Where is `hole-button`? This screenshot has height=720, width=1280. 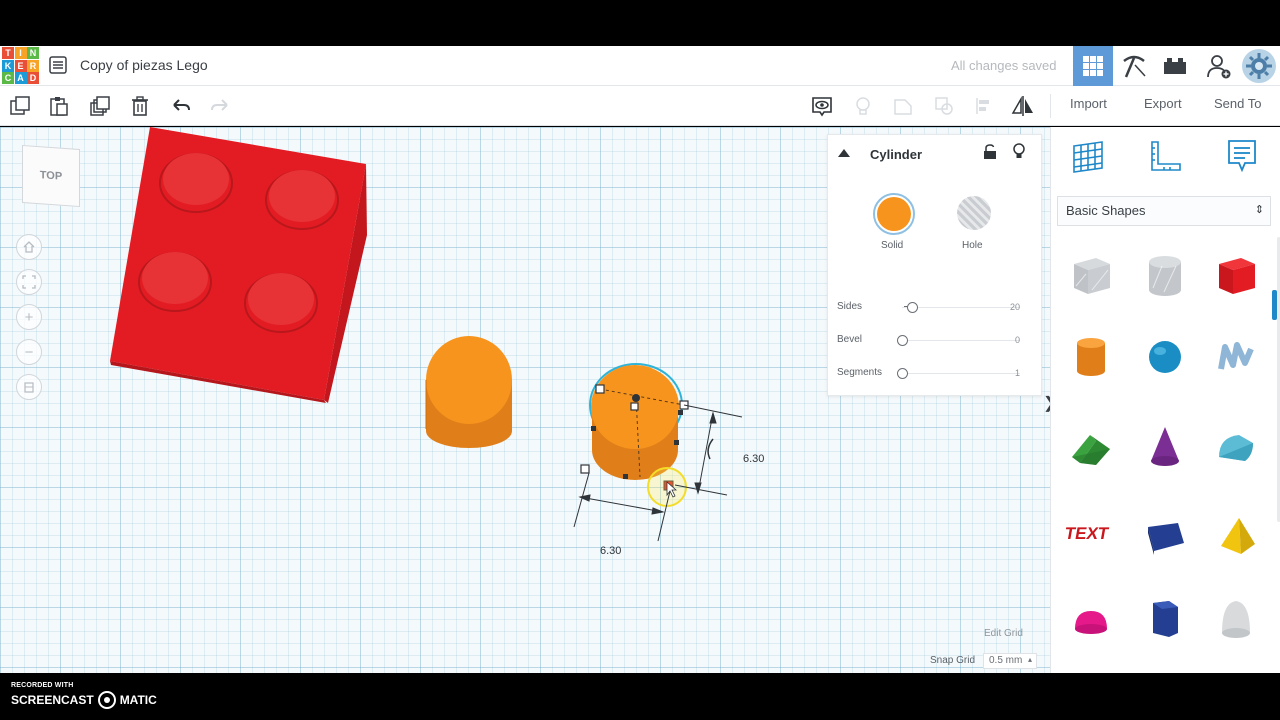
hole-button is located at coordinates (974, 213).